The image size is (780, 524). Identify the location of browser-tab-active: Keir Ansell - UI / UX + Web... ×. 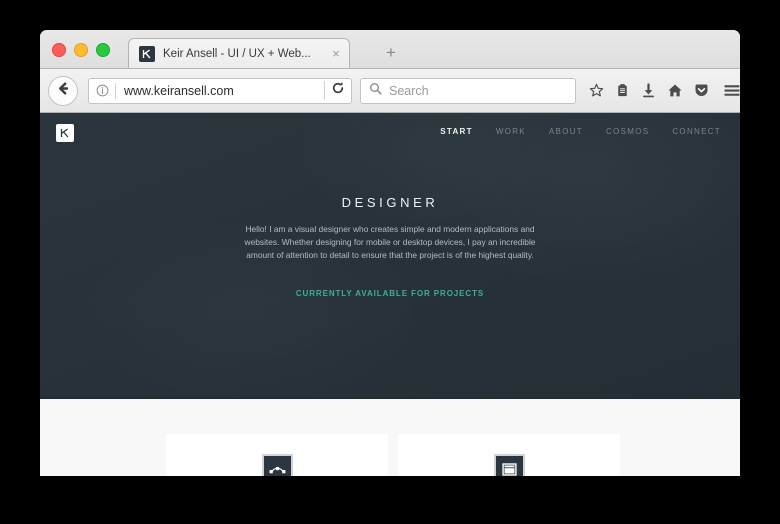
(239, 53).